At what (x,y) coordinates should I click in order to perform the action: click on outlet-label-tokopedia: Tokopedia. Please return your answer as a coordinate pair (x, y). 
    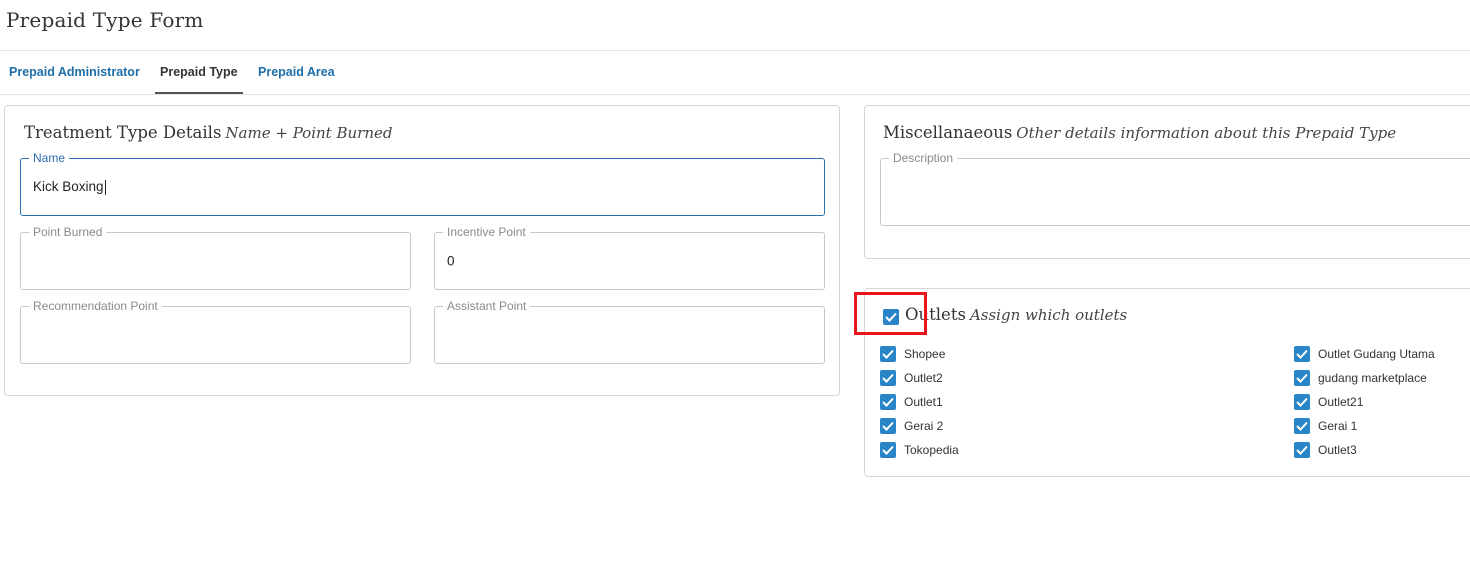
    Looking at the image, I should click on (931, 450).